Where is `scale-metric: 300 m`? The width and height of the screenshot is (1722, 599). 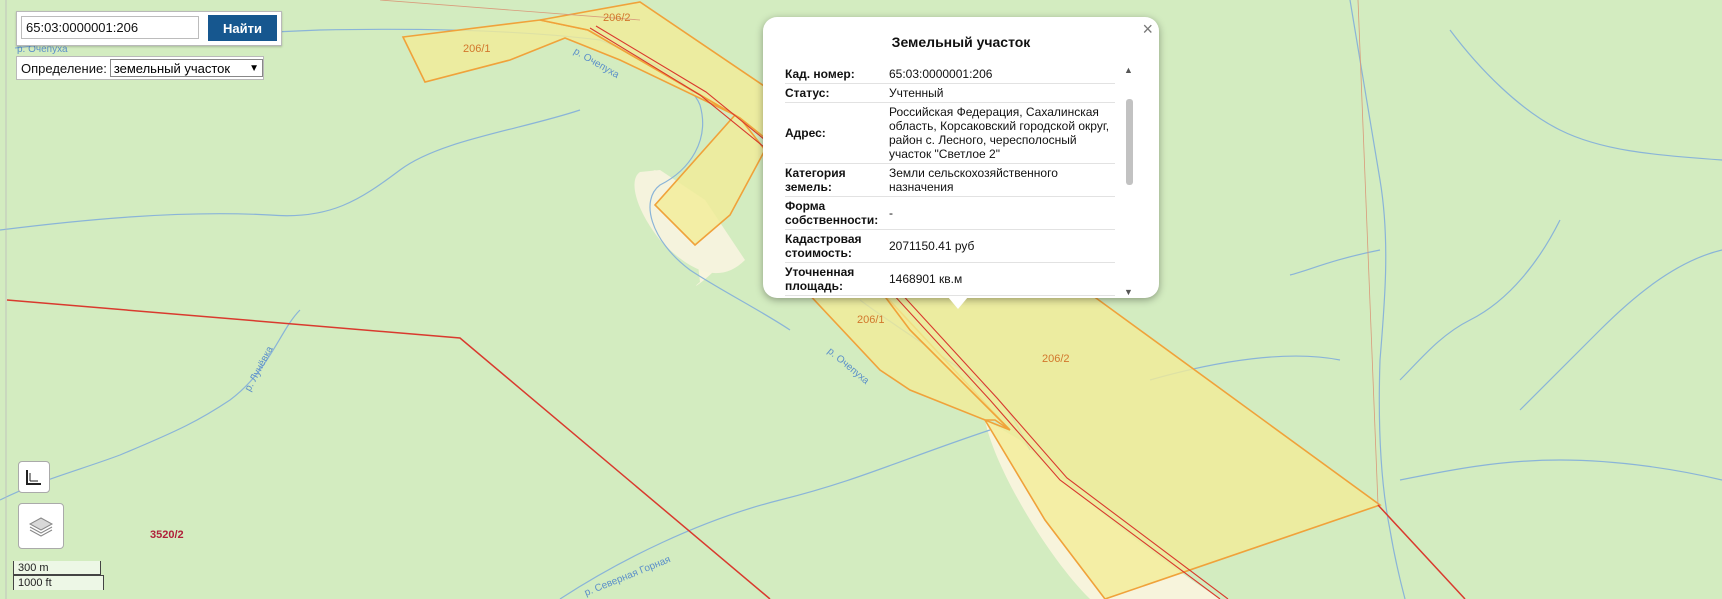
scale-metric: 300 m is located at coordinates (57, 568).